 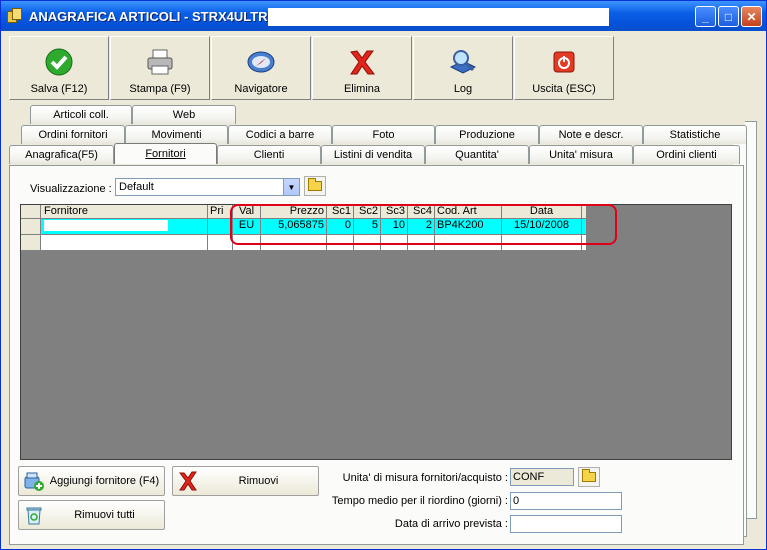 I want to click on delete-button: Elimina, so click(x=362, y=68).